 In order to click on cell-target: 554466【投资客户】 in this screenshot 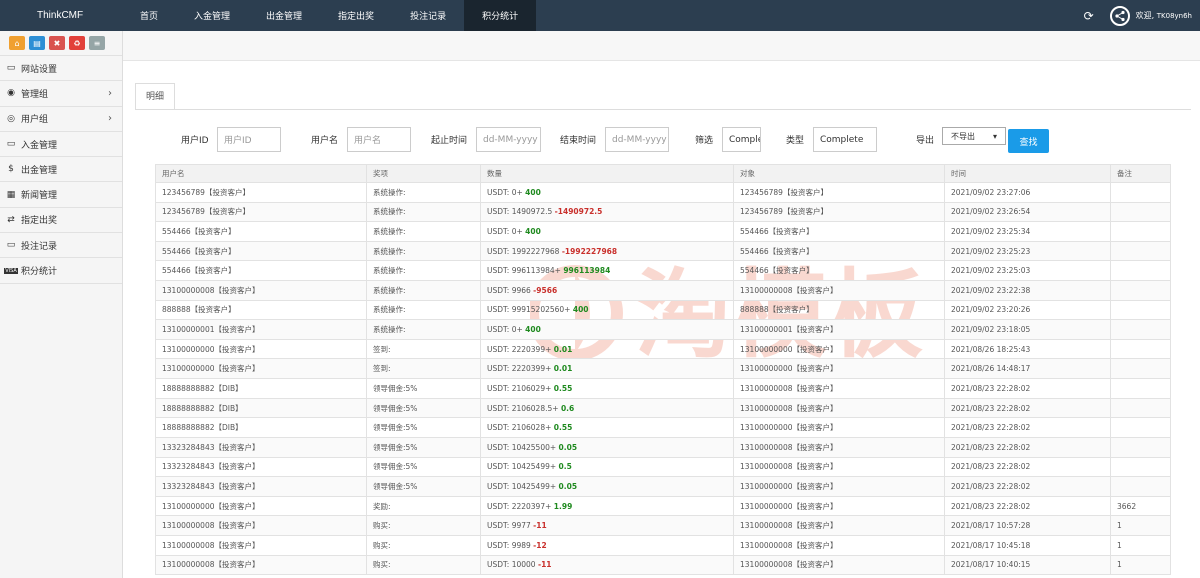, I will do `click(839, 271)`.